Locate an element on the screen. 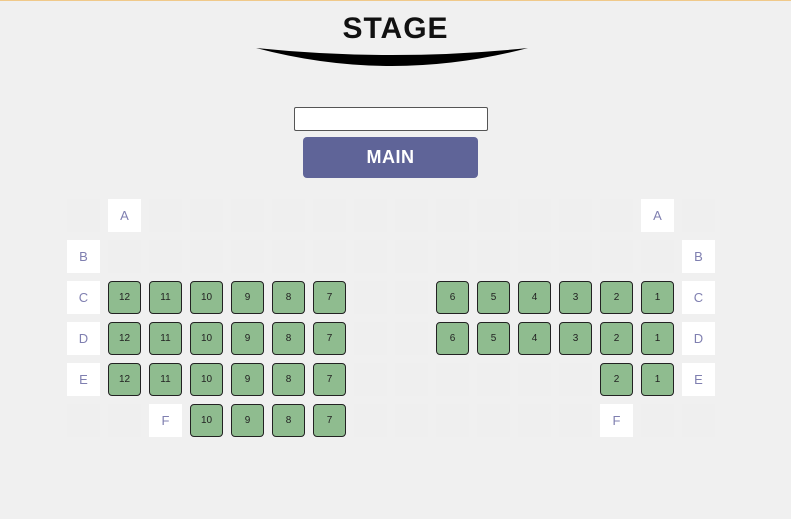  seat-C8: 8 is located at coordinates (288, 297).